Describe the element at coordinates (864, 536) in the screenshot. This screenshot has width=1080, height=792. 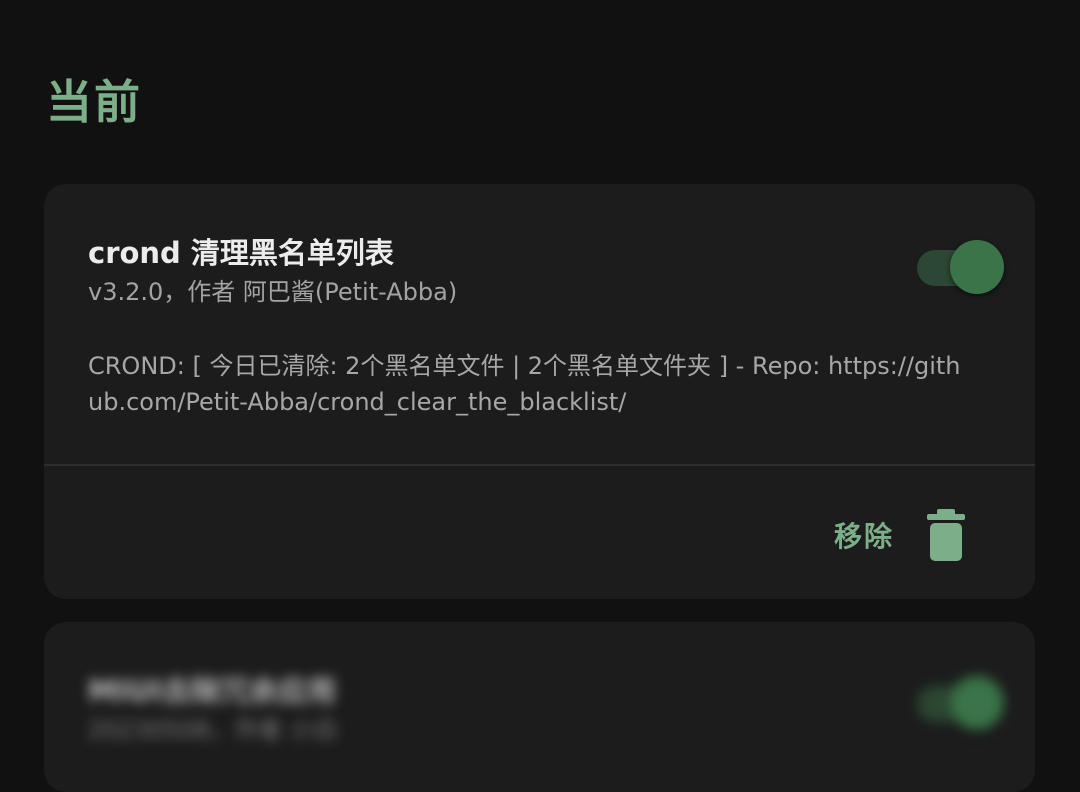
I see `remove-label: 移除` at that location.